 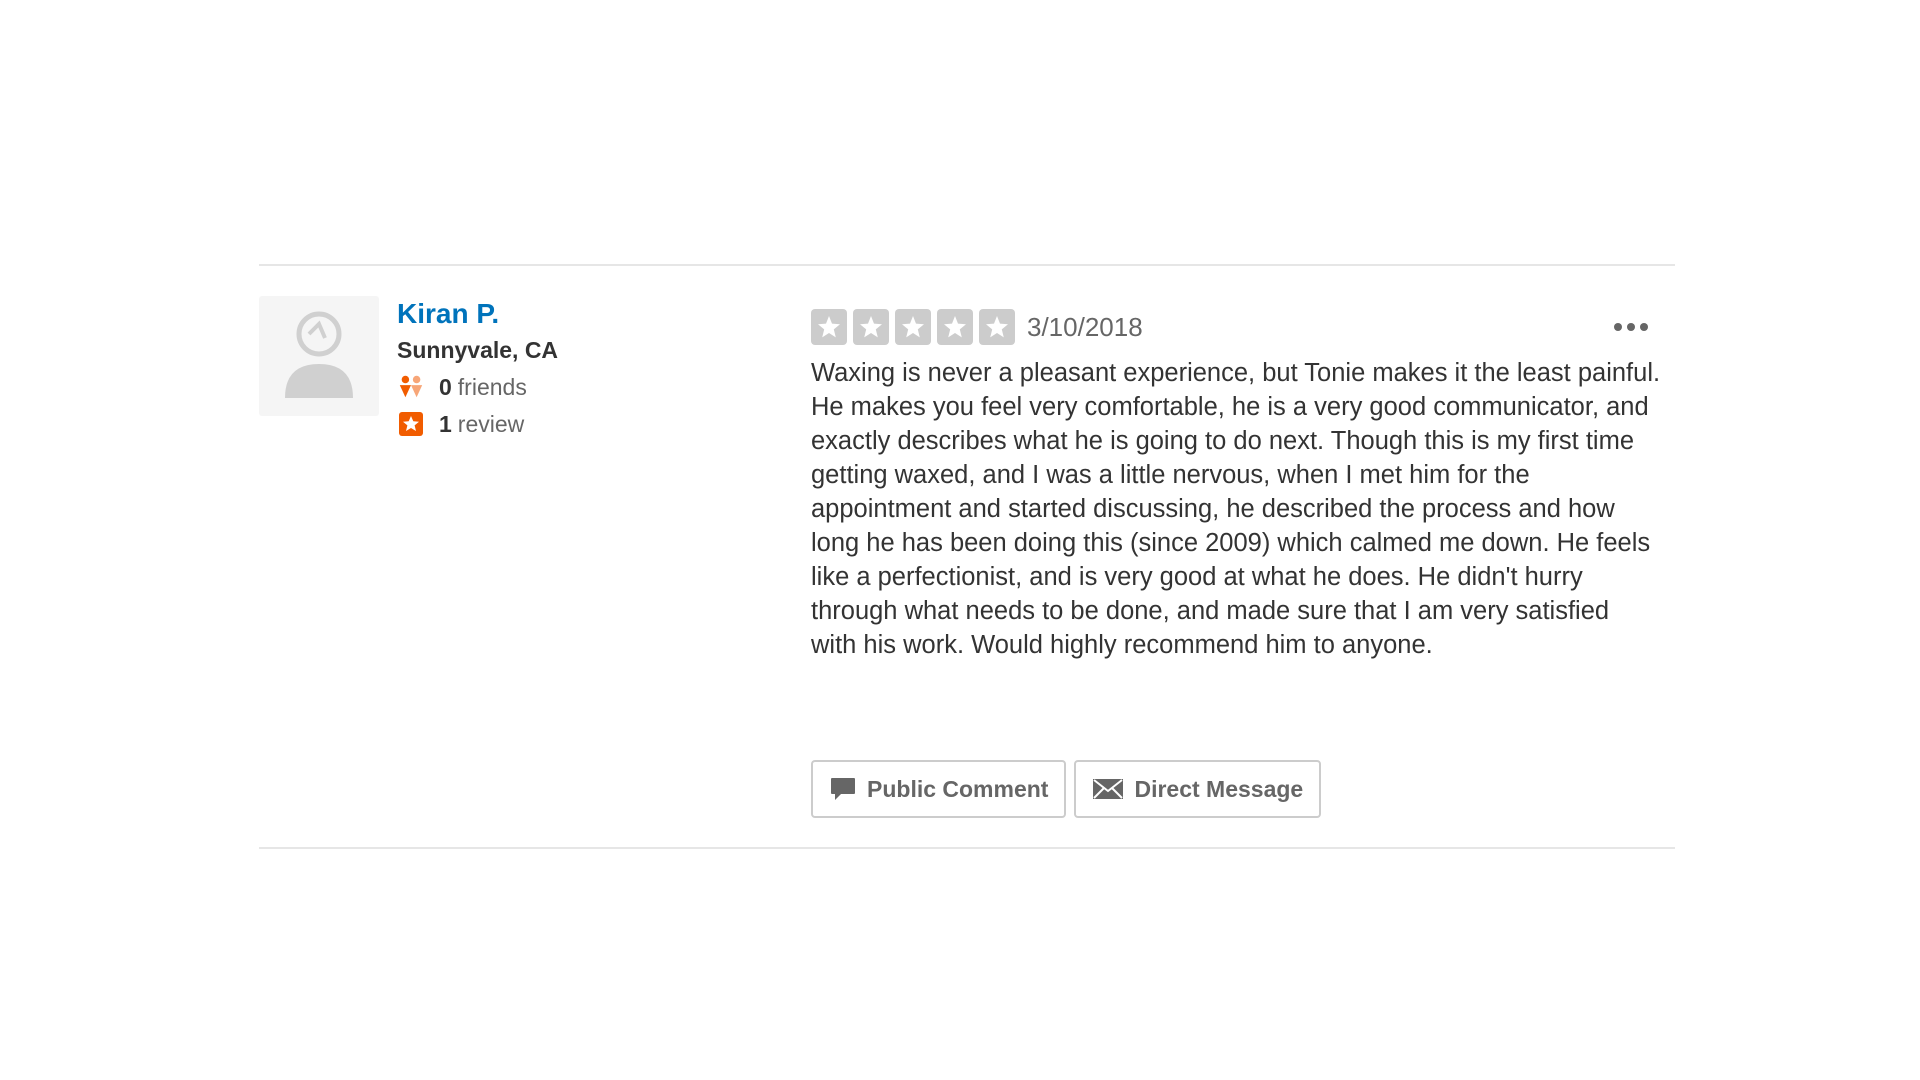 I want to click on speech-bubble-icon, so click(x=843, y=789).